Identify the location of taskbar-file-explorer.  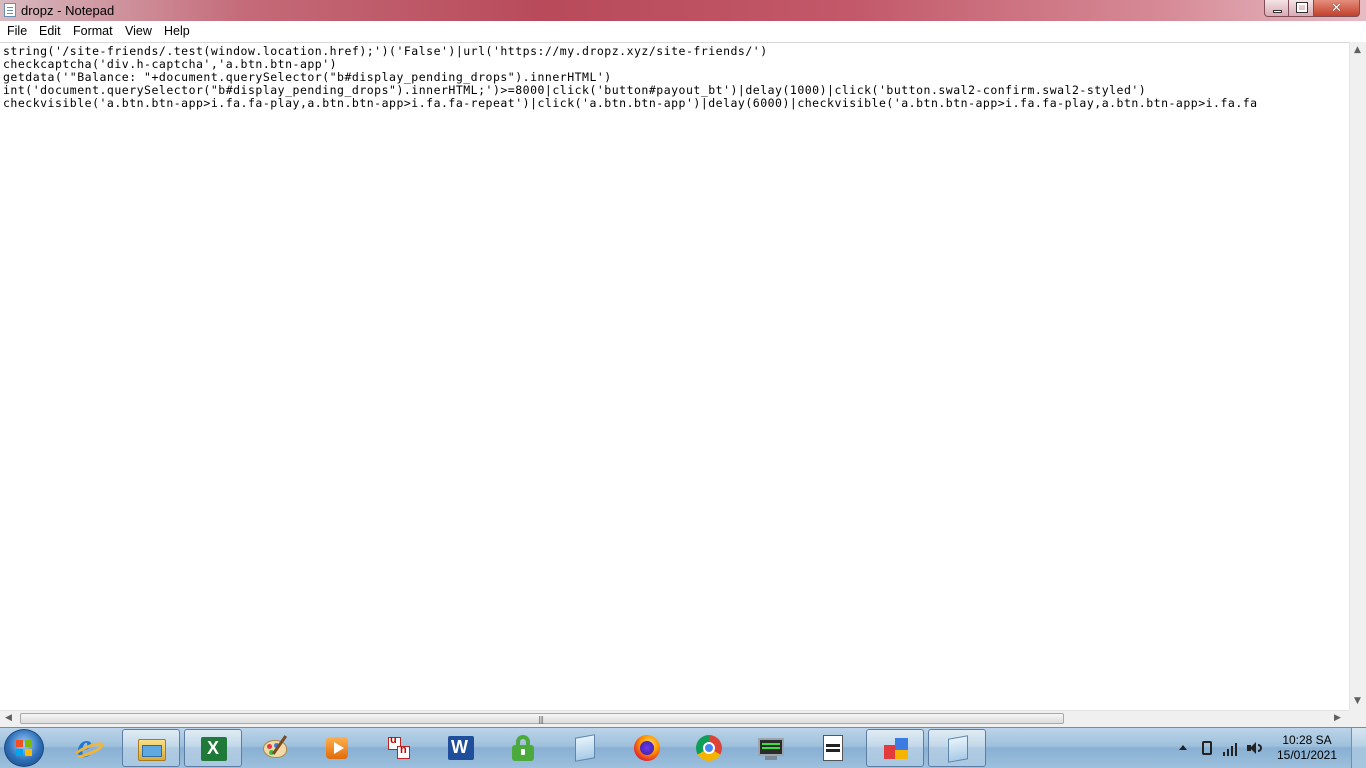
(151, 748).